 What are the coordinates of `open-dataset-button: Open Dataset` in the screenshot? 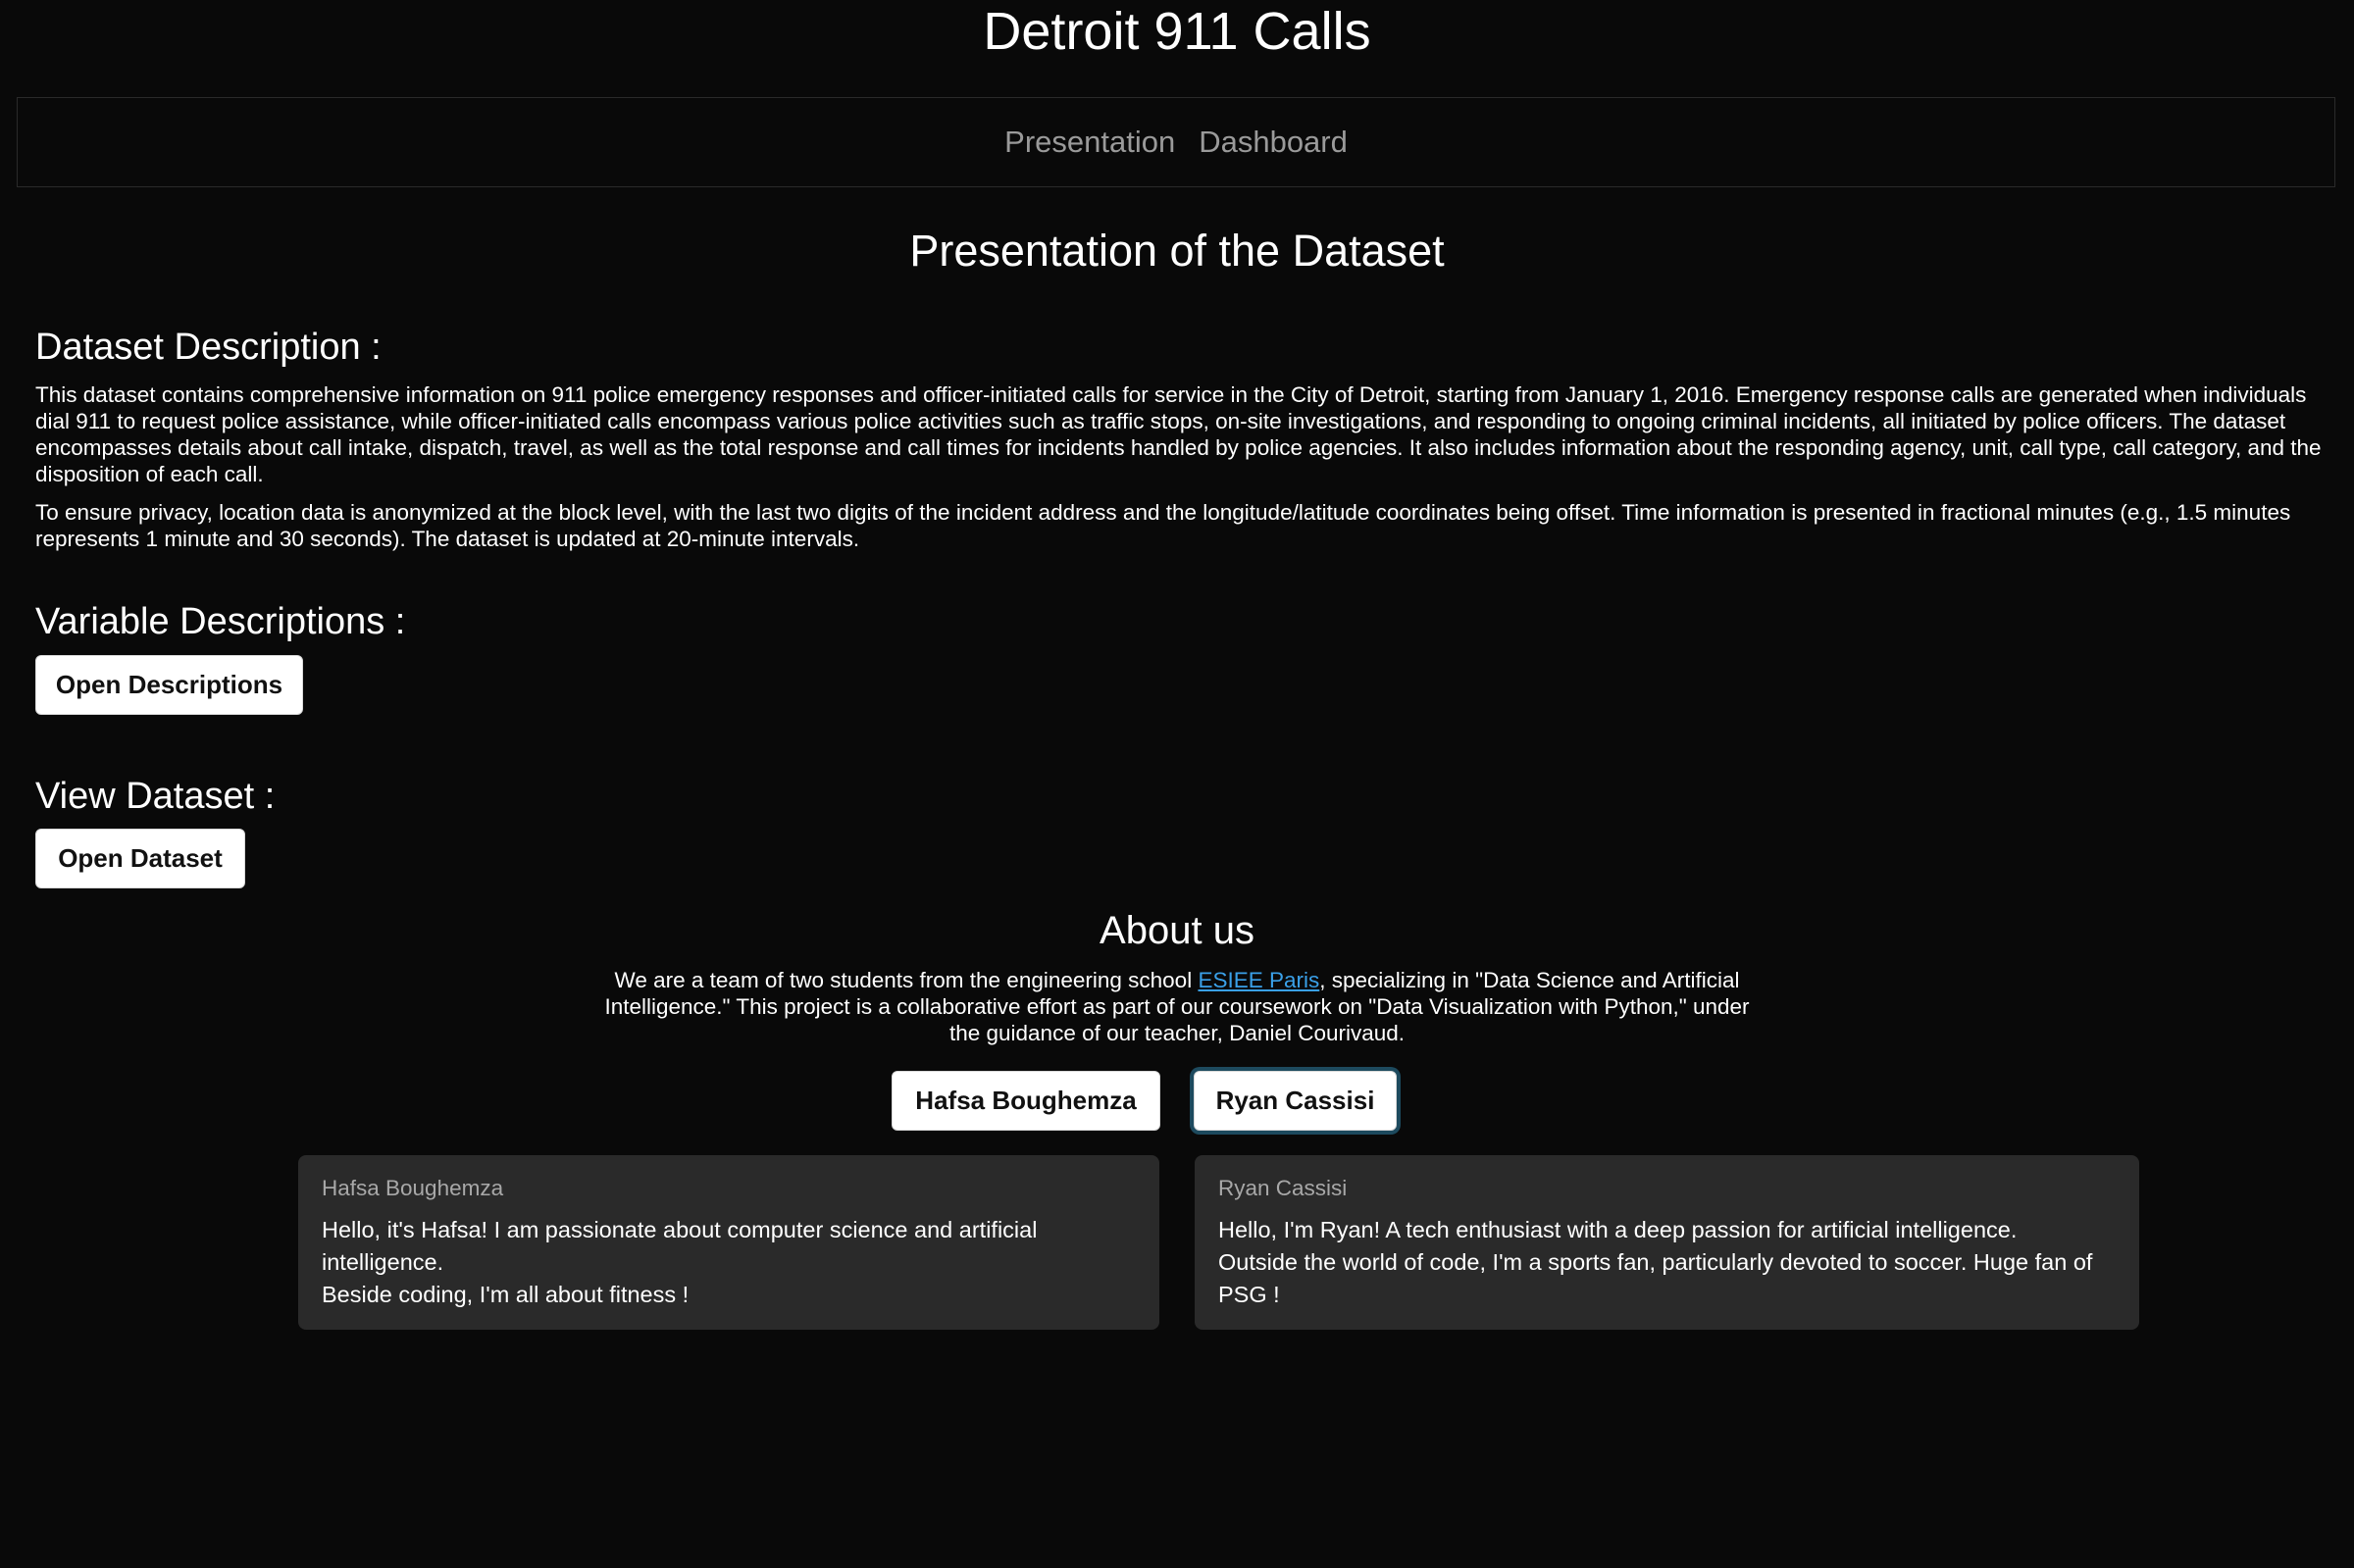 It's located at (140, 858).